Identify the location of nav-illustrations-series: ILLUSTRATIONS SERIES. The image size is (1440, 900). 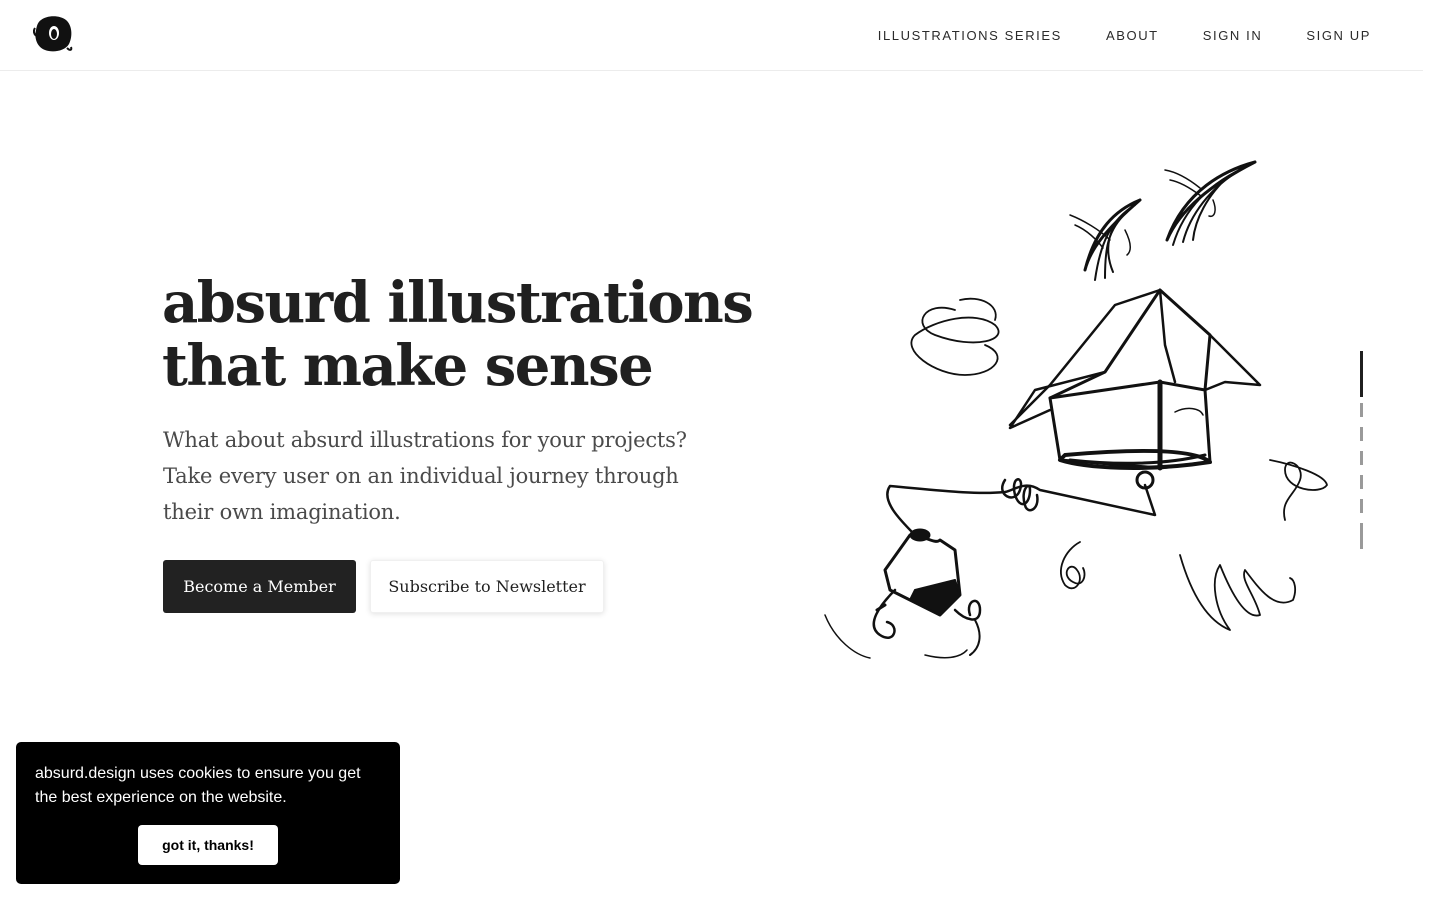
(970, 35).